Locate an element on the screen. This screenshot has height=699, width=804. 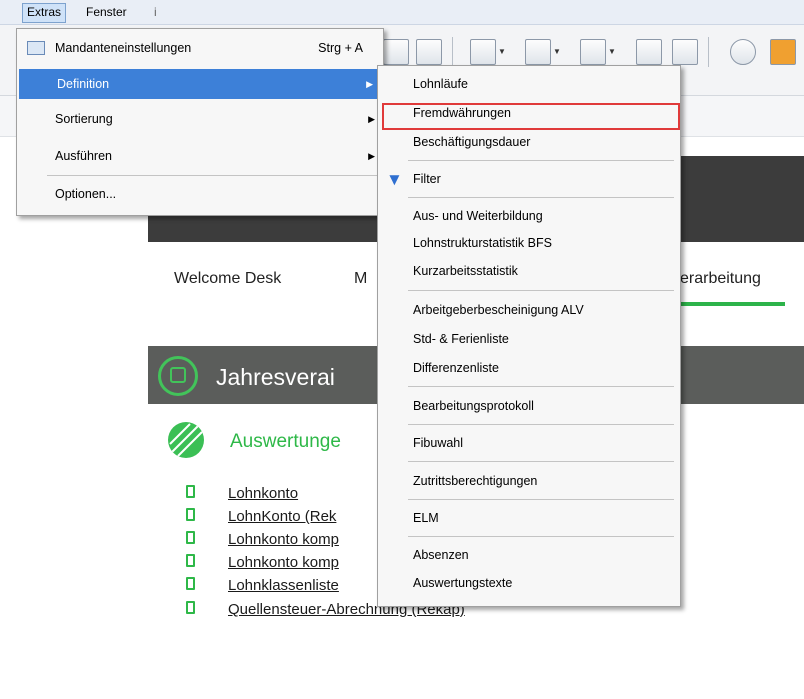
menu-item-beschaeftigungsdauer: Beschäftigungsdauer is located at coordinates (529, 142).